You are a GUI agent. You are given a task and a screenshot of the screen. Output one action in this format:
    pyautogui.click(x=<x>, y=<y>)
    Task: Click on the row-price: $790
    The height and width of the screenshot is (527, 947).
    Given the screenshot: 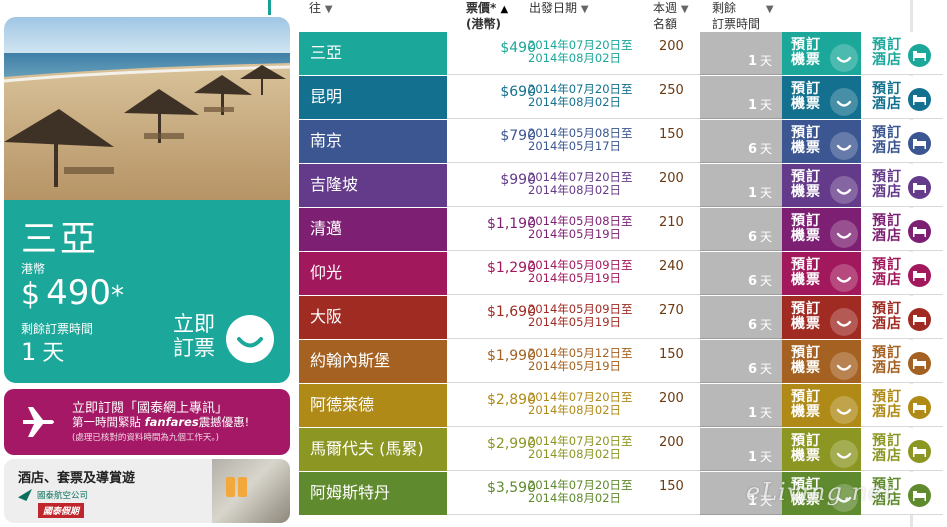 What is the action you would take?
    pyautogui.click(x=518, y=136)
    